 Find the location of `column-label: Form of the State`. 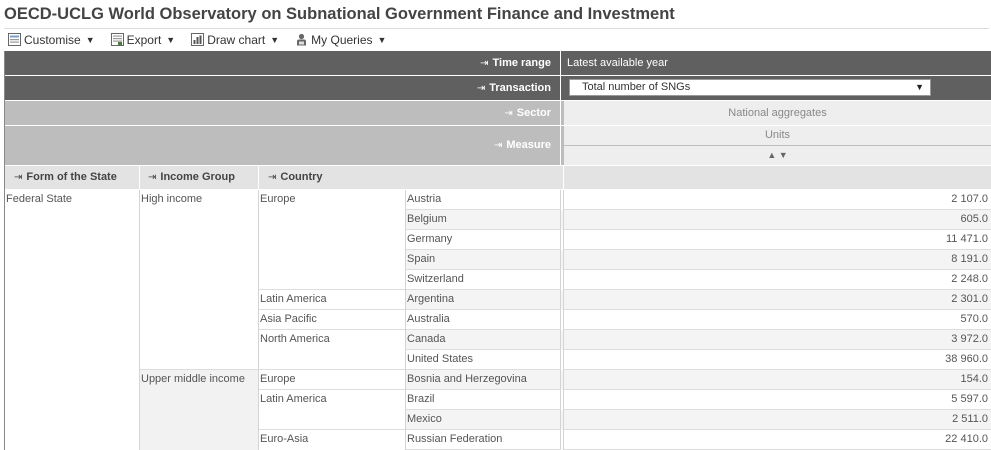

column-label: Form of the State is located at coordinates (71, 177).